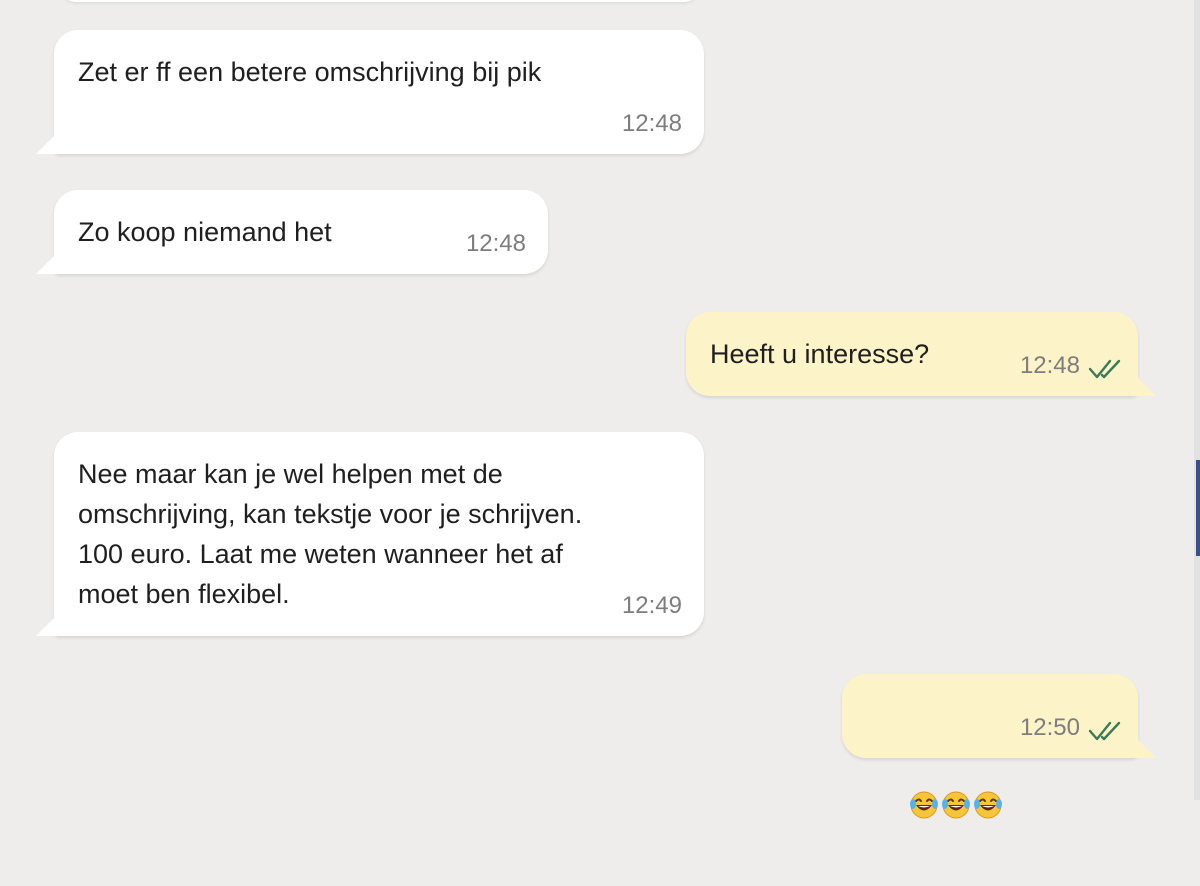 This screenshot has width=1200, height=886. I want to click on scrollbar-marker, so click(1198, 508).